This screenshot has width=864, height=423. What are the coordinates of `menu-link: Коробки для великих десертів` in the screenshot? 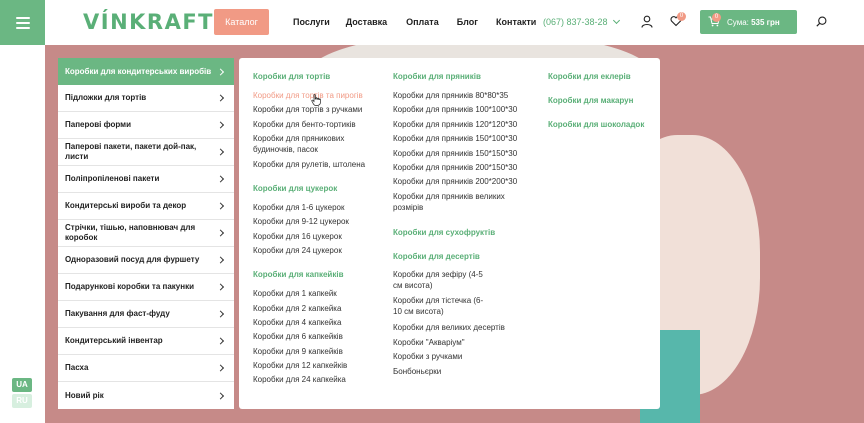 It's located at (449, 327).